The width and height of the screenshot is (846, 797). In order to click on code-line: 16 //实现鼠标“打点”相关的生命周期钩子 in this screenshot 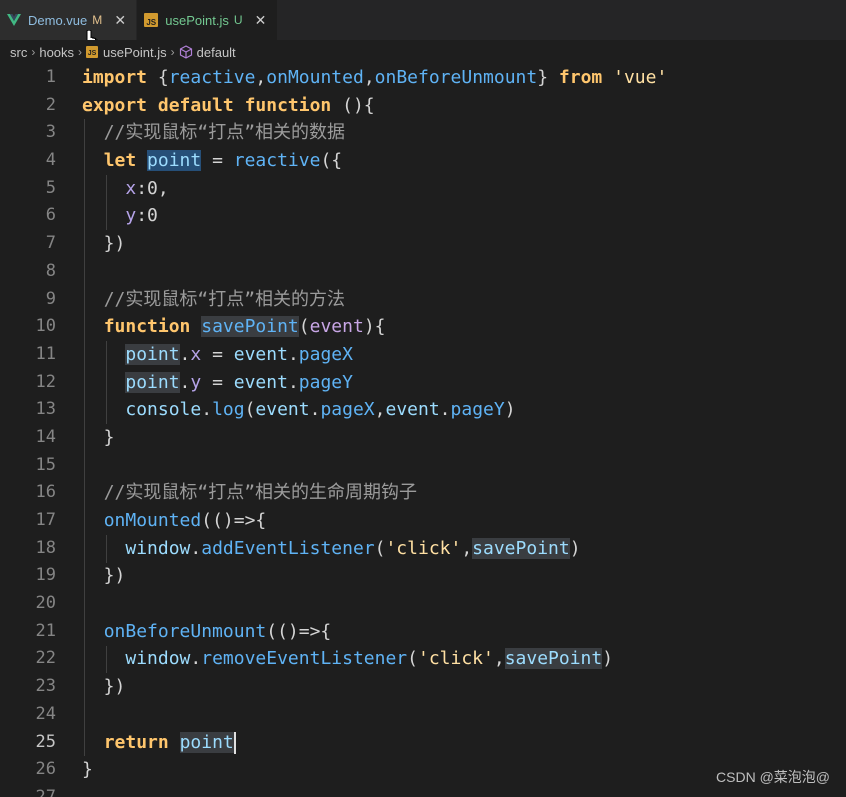, I will do `click(423, 493)`.